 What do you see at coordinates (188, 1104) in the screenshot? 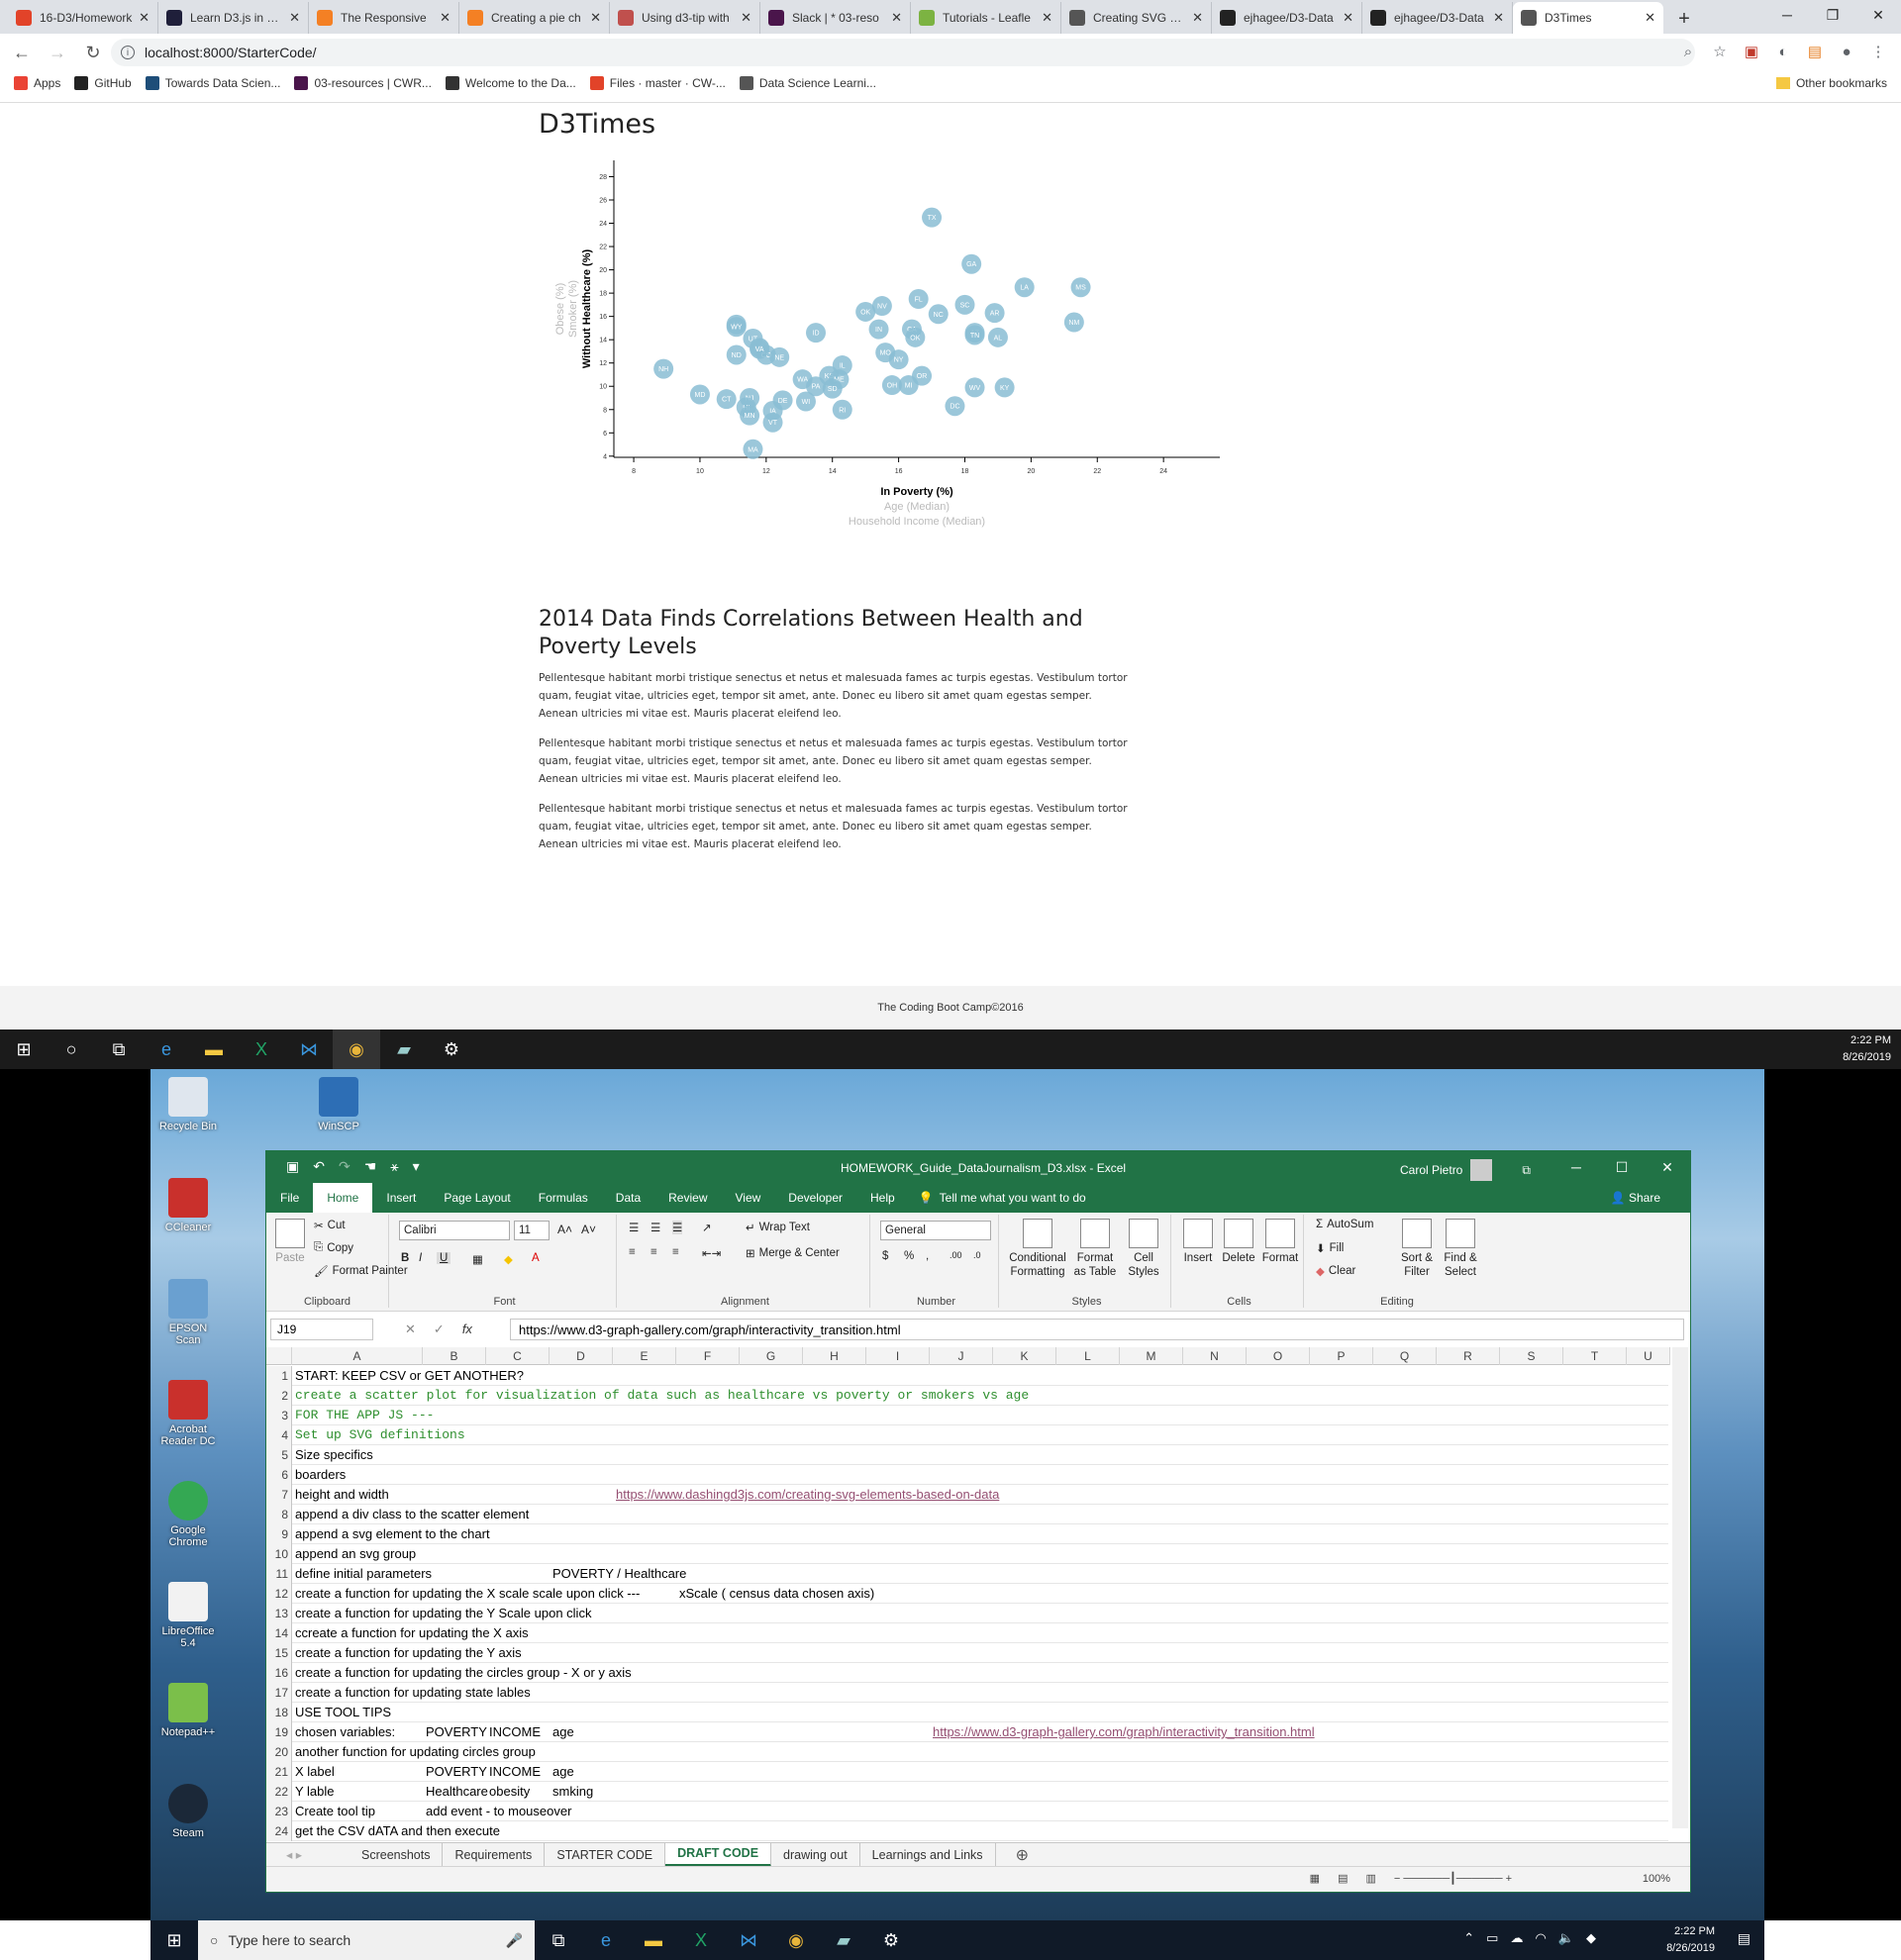
I see `desktop-icon-recycle-bin: Recycle Bin` at bounding box center [188, 1104].